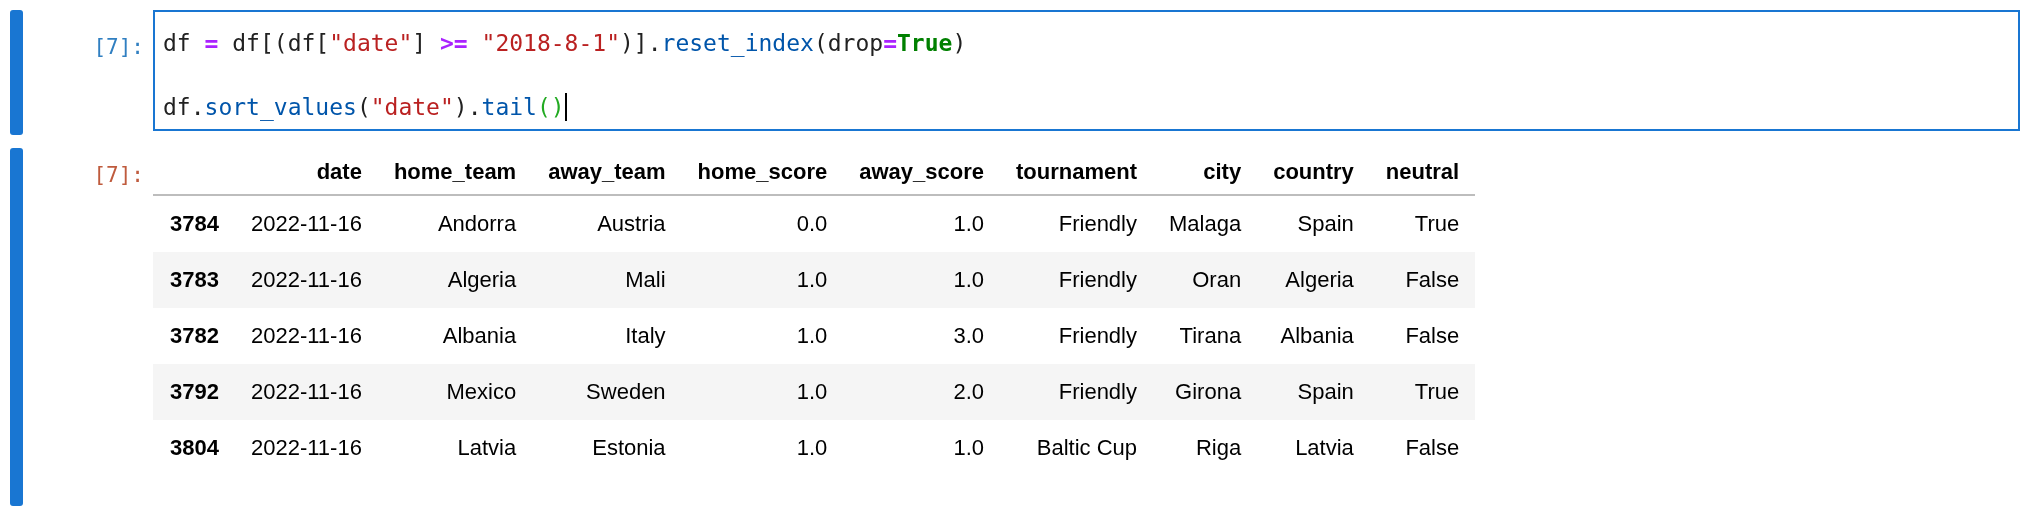  What do you see at coordinates (194, 336) in the screenshot?
I see `row-index: 3782` at bounding box center [194, 336].